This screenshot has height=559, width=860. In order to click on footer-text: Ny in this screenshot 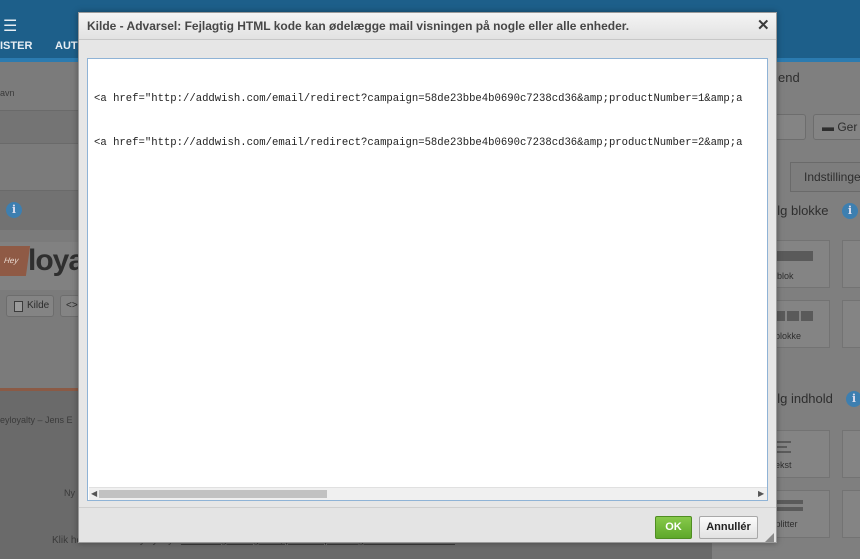, I will do `click(69, 493)`.